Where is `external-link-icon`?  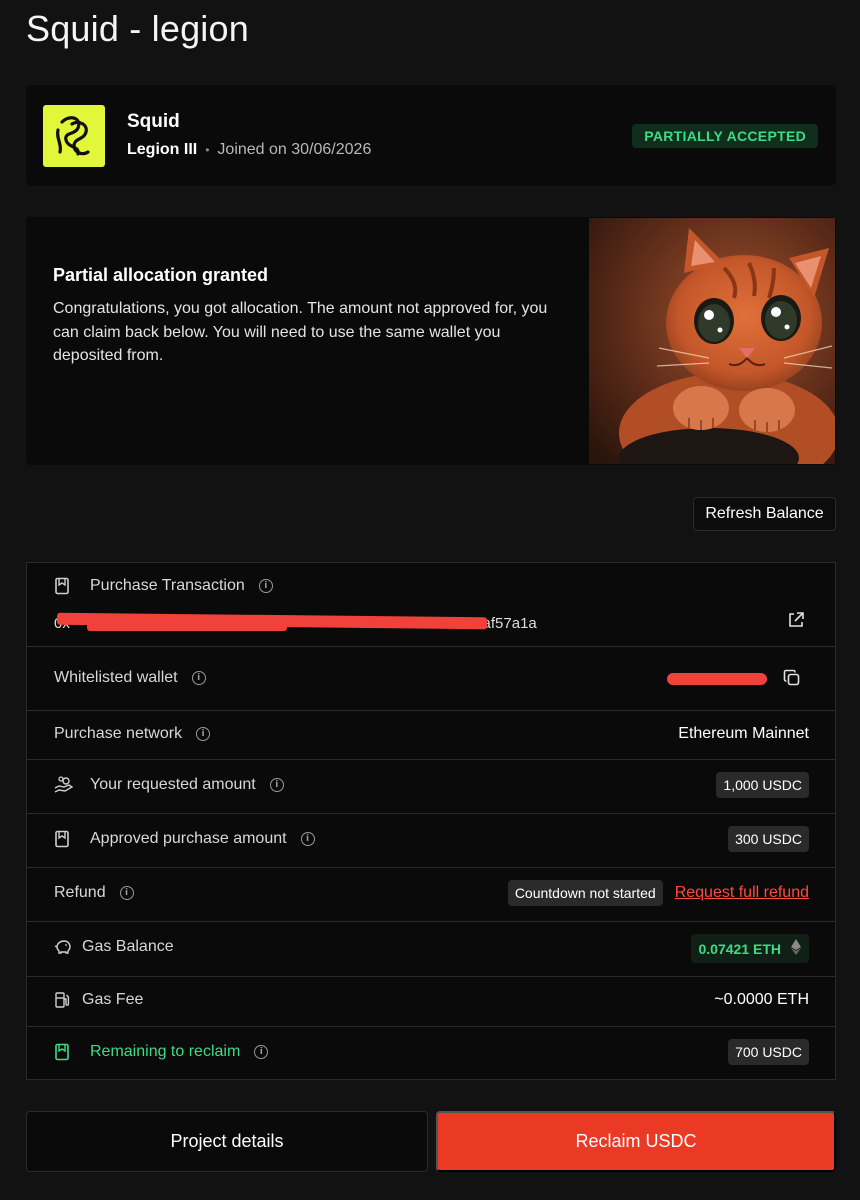
external-link-icon is located at coordinates (796, 622).